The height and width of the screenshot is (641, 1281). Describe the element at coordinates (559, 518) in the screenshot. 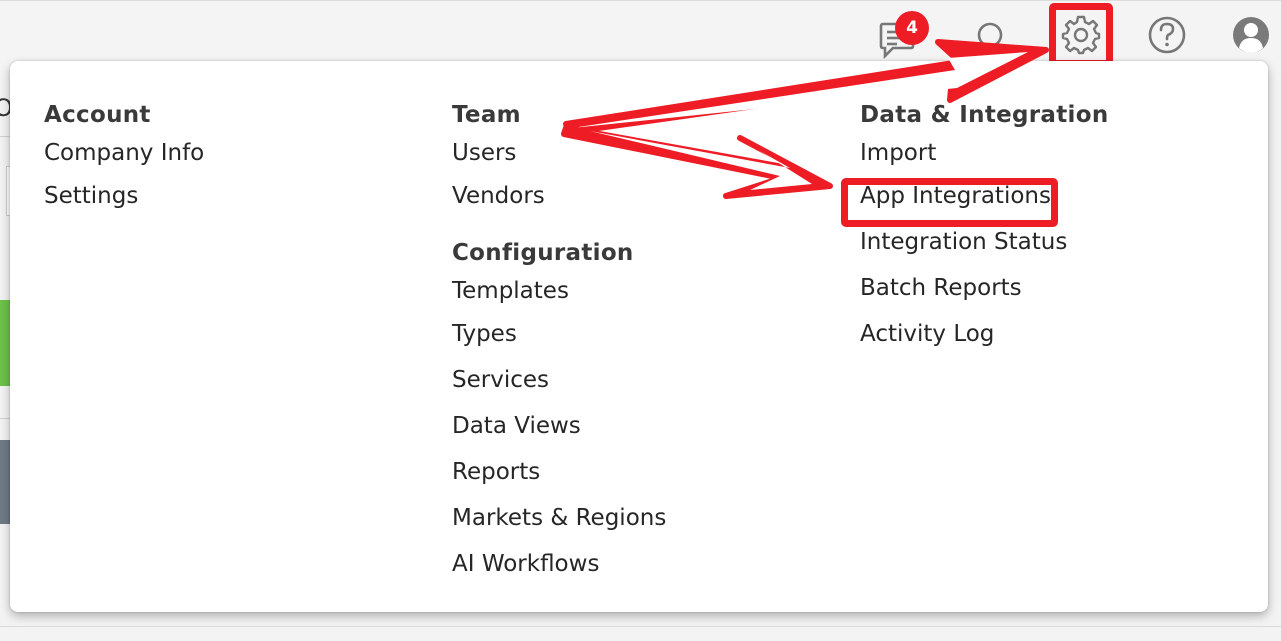

I see `menu-item-markets-regions: Markets & Regions` at that location.